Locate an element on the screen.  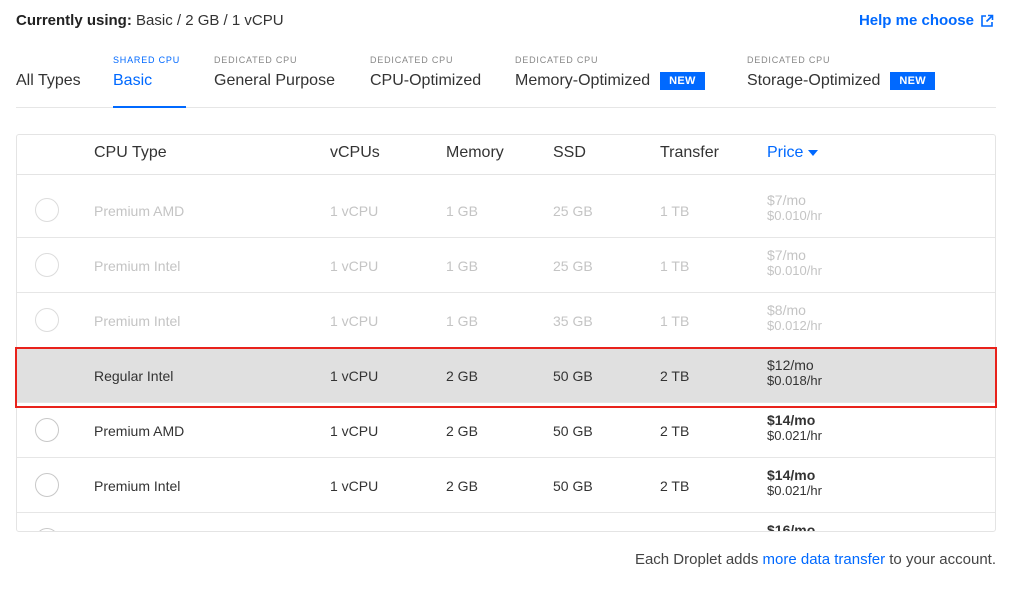
tab-all-types: All Types is located at coordinates (48, 80).